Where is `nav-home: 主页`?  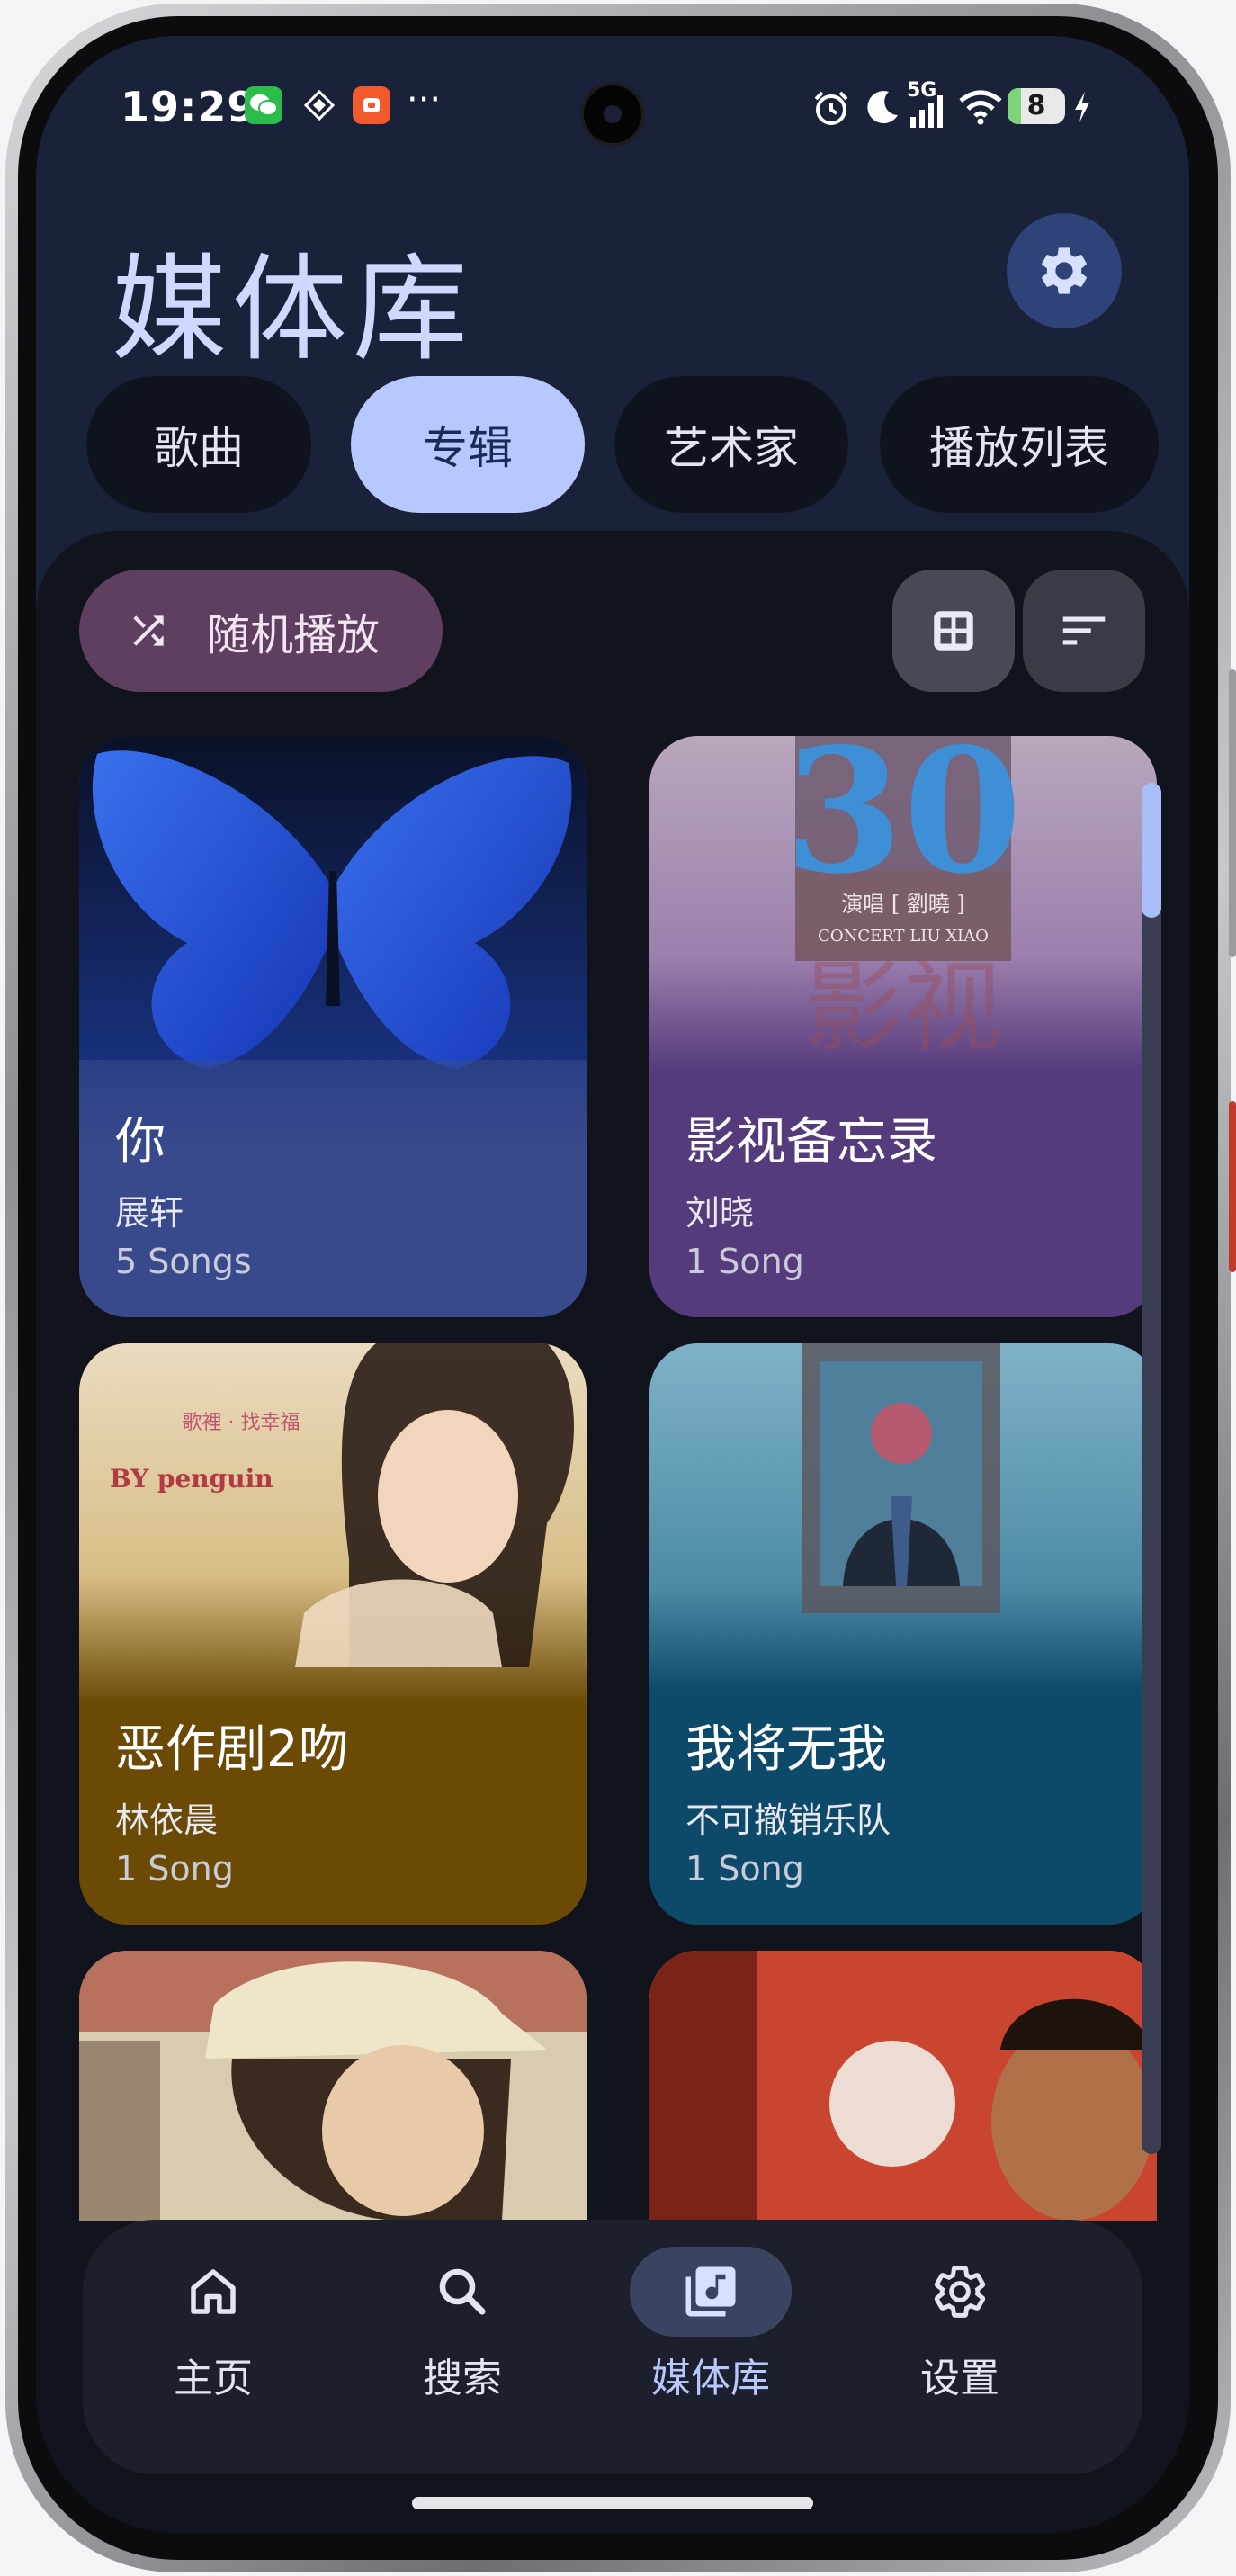
nav-home: 主页 is located at coordinates (213, 2325).